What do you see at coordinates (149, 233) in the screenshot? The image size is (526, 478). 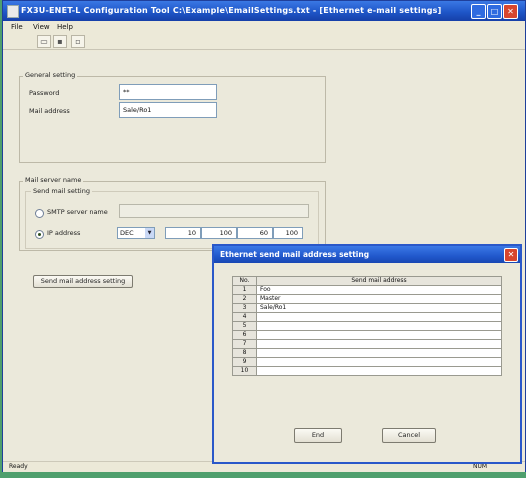 I see `chevron-down-icon: ▼` at bounding box center [149, 233].